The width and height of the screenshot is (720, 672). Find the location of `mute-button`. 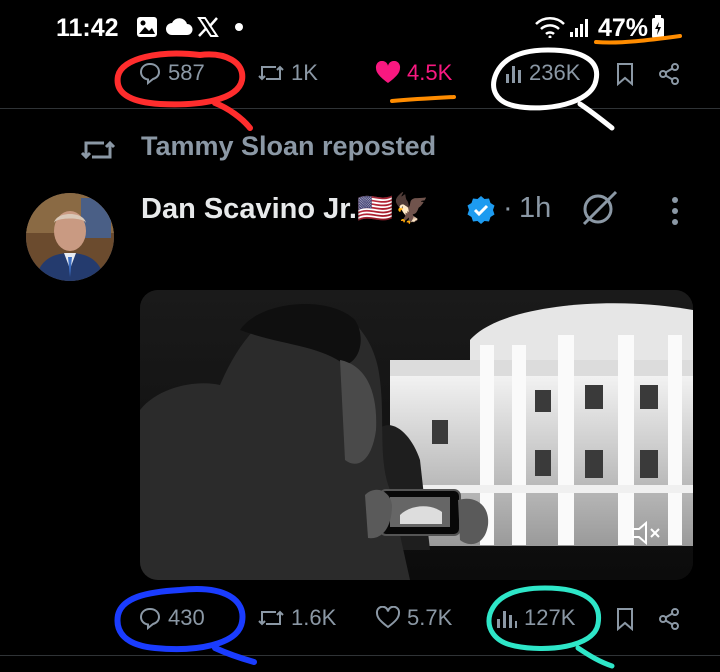

mute-button is located at coordinates (647, 533).